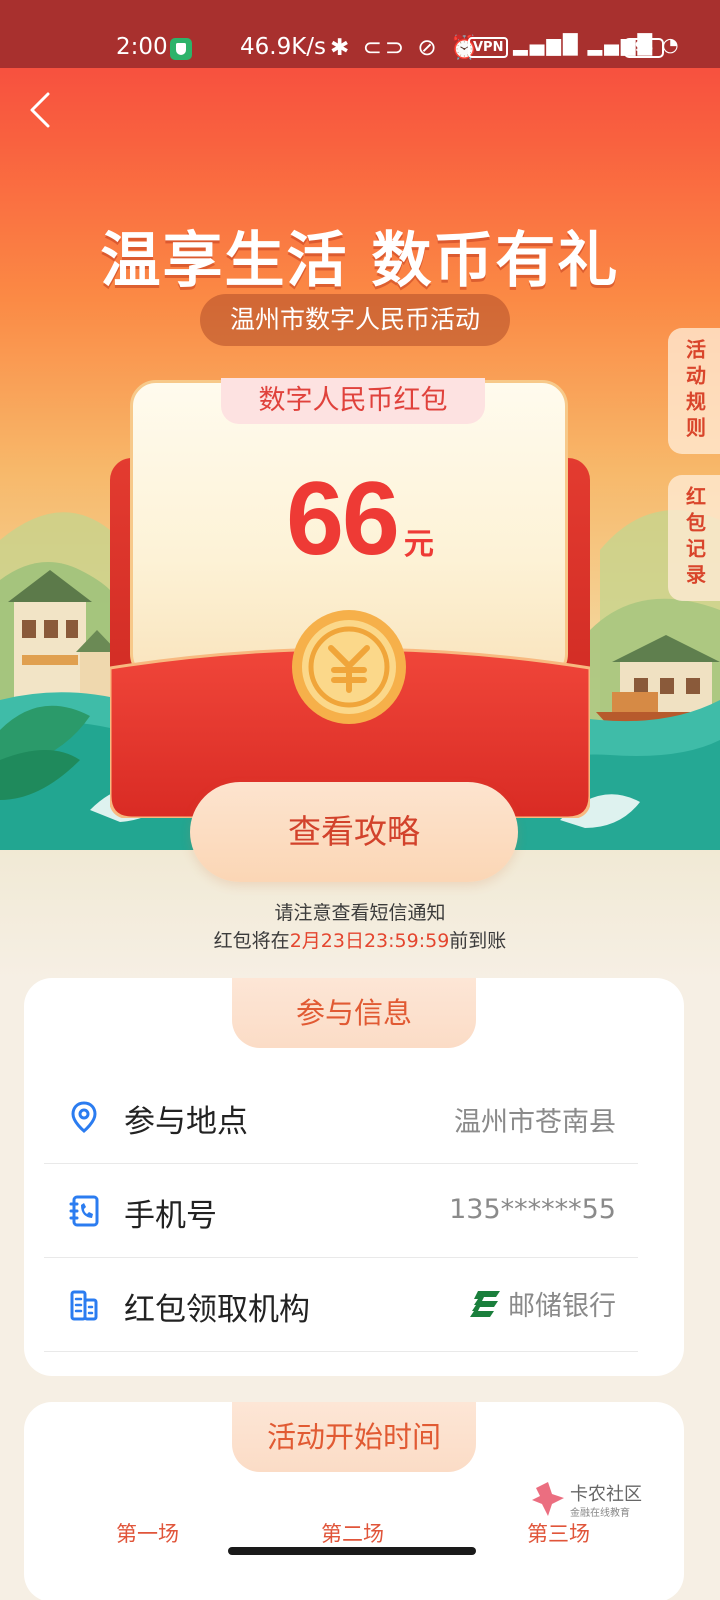 This screenshot has height=1600, width=720. I want to click on location-label: 参与地点, so click(186, 1122).